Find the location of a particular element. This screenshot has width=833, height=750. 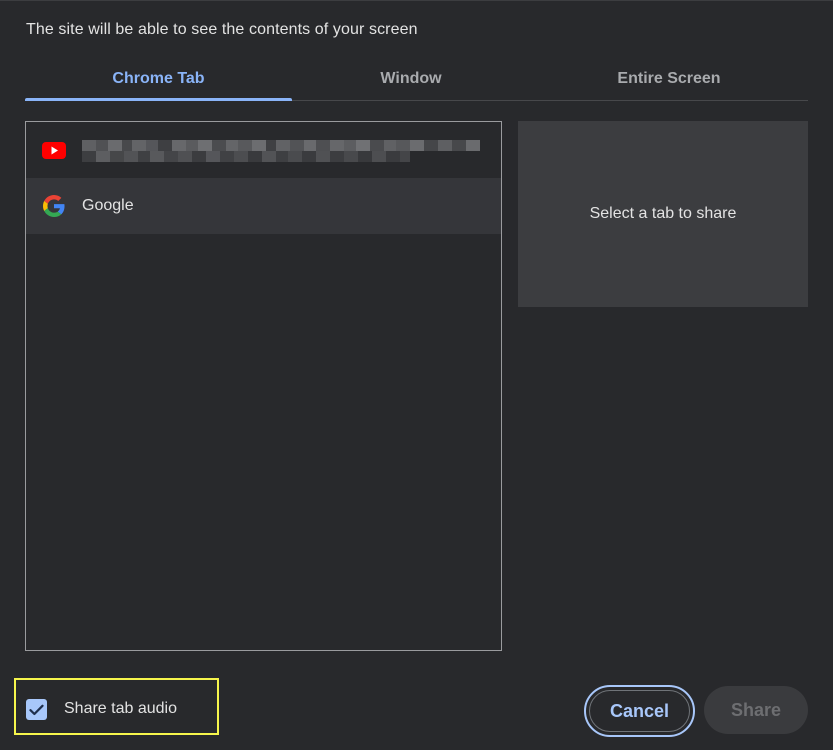

source-tabs: Chrome Tab Window Entire Screen is located at coordinates (416, 80).